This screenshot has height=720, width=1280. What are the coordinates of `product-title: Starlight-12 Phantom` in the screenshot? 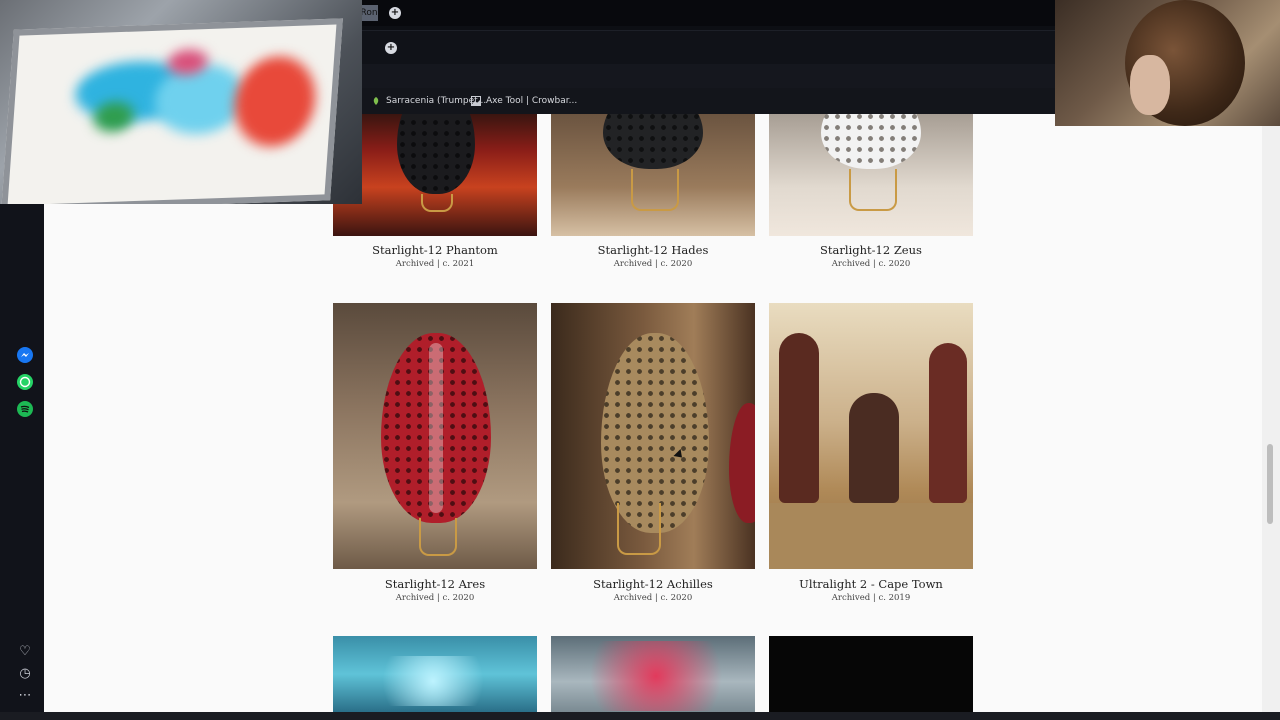 It's located at (435, 250).